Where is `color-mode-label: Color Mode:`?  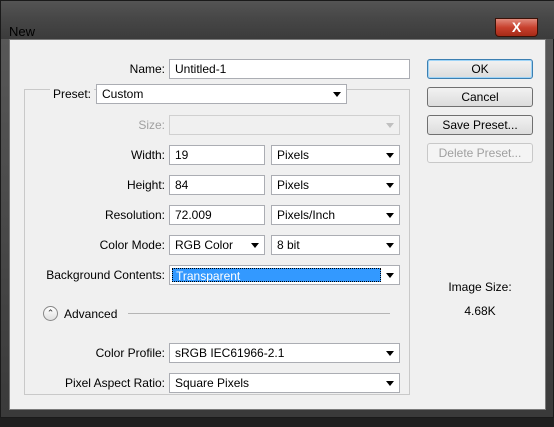 color-mode-label: Color Mode: is located at coordinates (132, 245).